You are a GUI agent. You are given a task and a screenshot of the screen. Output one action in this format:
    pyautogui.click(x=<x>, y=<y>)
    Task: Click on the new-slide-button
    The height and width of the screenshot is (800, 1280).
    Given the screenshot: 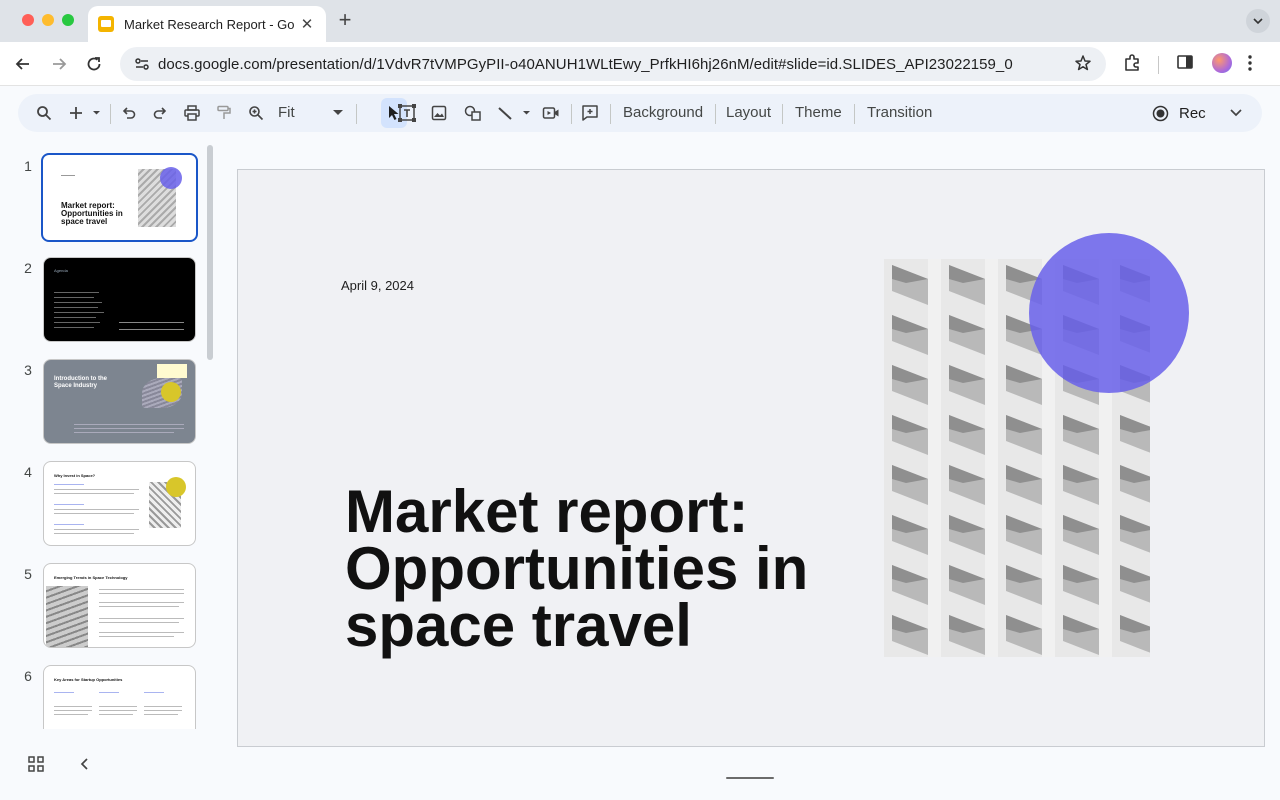 What is the action you would take?
    pyautogui.click(x=85, y=113)
    